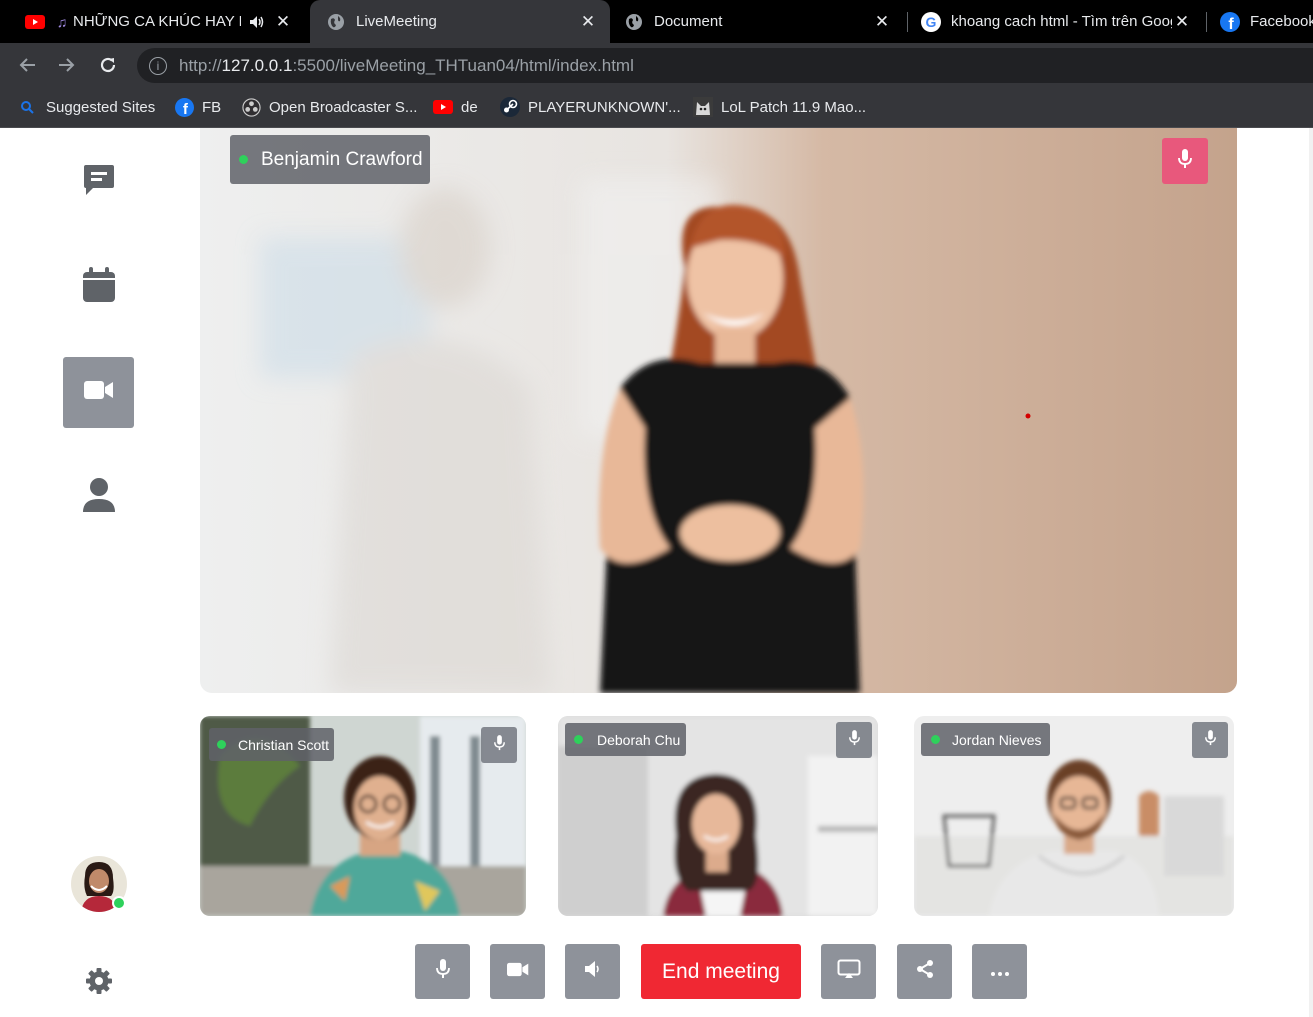  What do you see at coordinates (703, 107) in the screenshot?
I see `cat-icon` at bounding box center [703, 107].